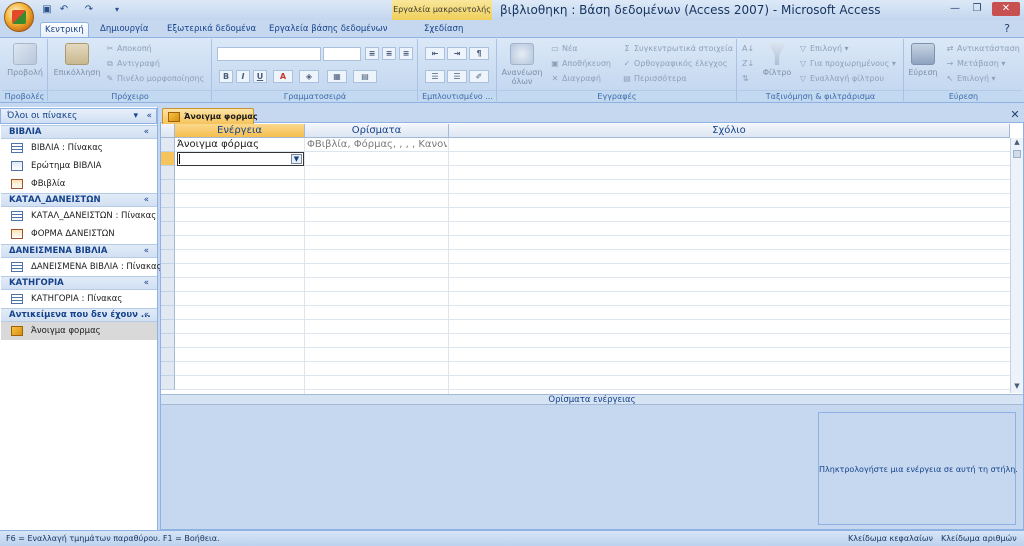 Image resolution: width=1024 pixels, height=546 pixels. Describe the element at coordinates (210, 116) in the screenshot. I see `document-tab: Άνοιγμα φορμας` at that location.